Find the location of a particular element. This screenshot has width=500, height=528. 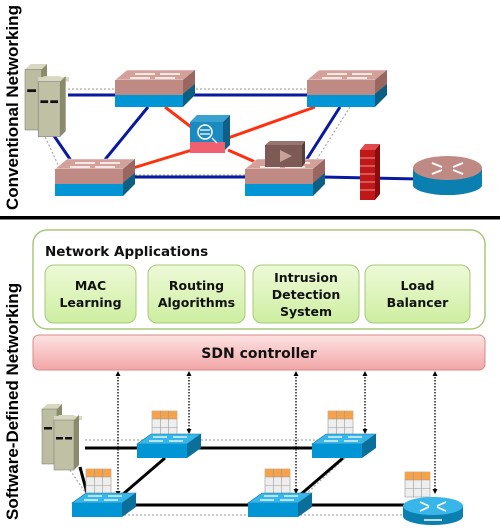

applications-title: Network Applications is located at coordinates (126, 252).